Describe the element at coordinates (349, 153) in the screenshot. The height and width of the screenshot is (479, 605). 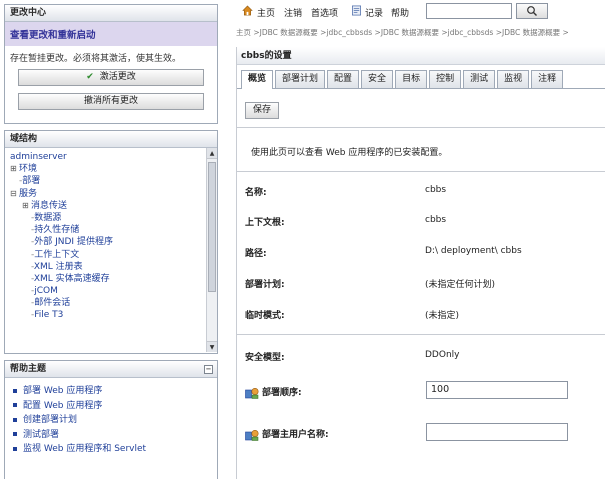
I see `intro-text: 使用此页可以查看 Web 应用程序的已安装配置。` at that location.